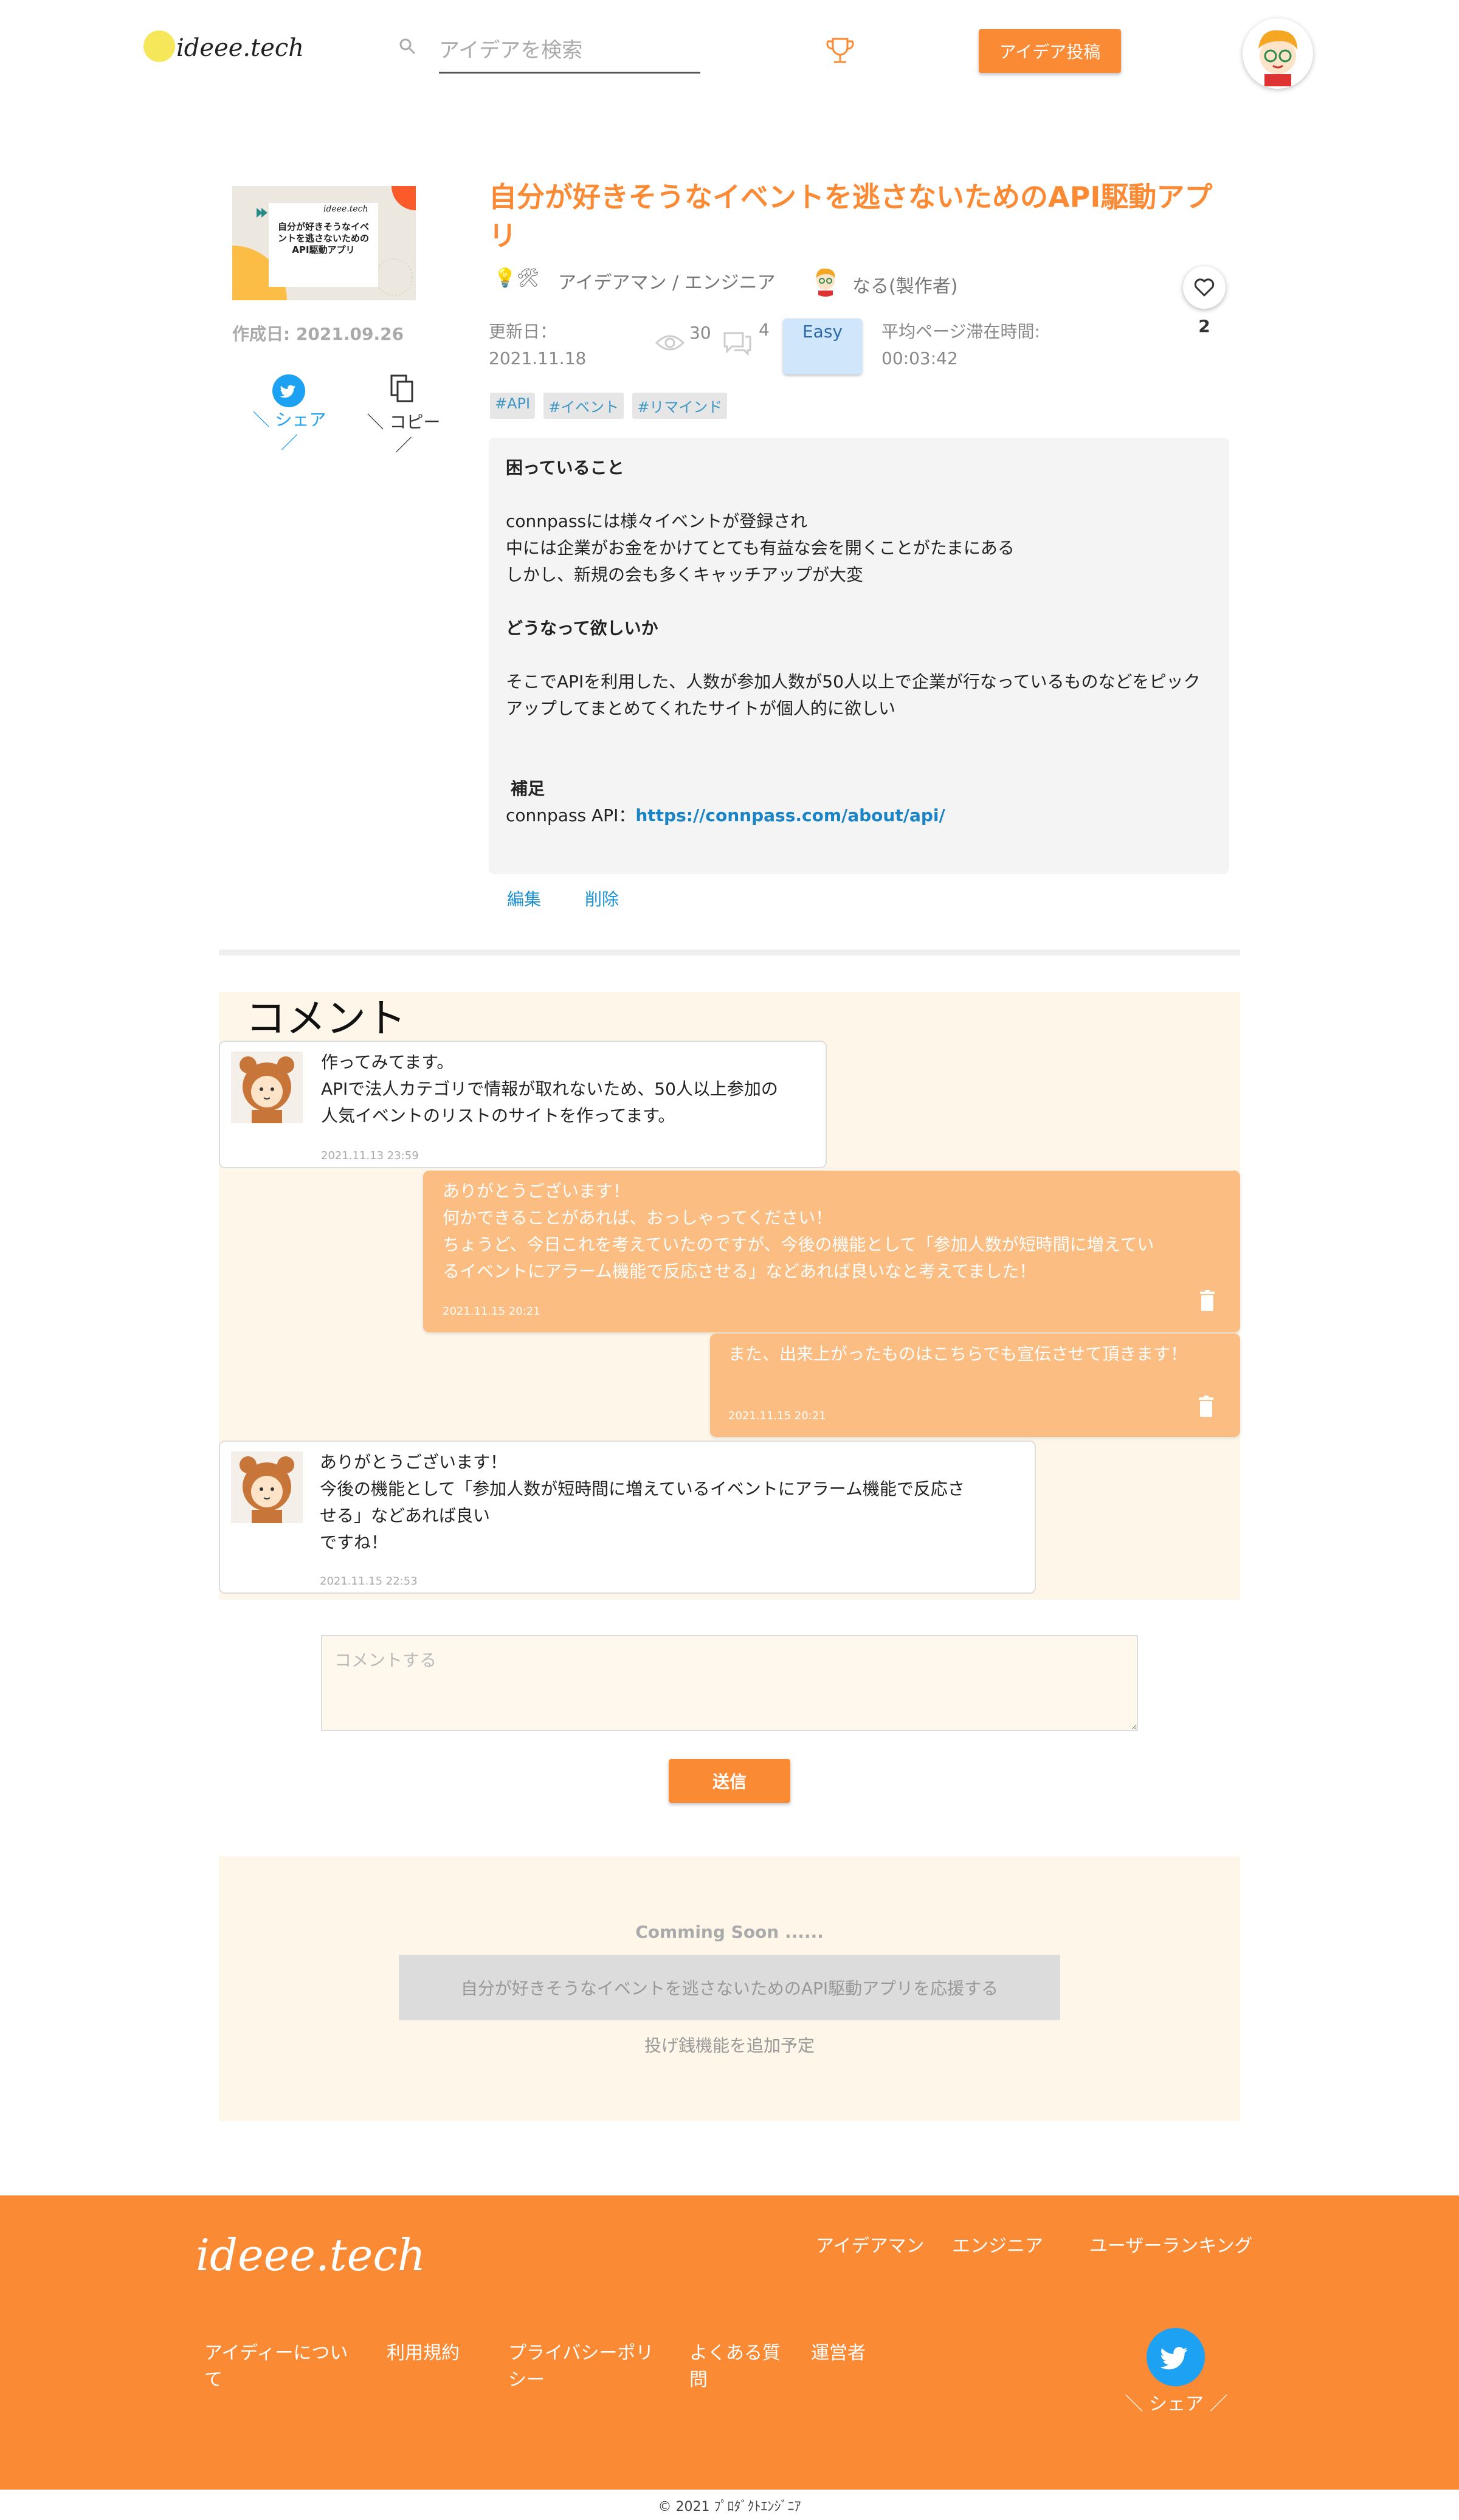 Image resolution: width=1459 pixels, height=2520 pixels. Describe the element at coordinates (1204, 326) in the screenshot. I see `like-count: 2` at that location.